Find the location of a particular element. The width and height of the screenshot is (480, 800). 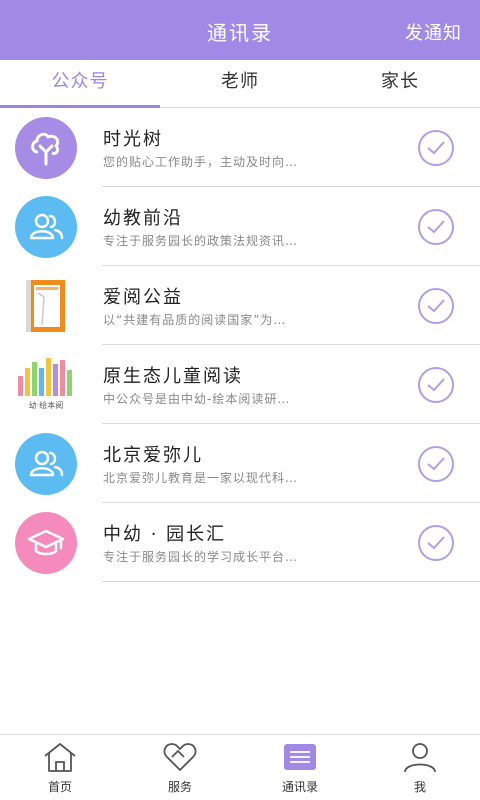

tab-bar: 公众号 老师 家长 is located at coordinates (240, 84).